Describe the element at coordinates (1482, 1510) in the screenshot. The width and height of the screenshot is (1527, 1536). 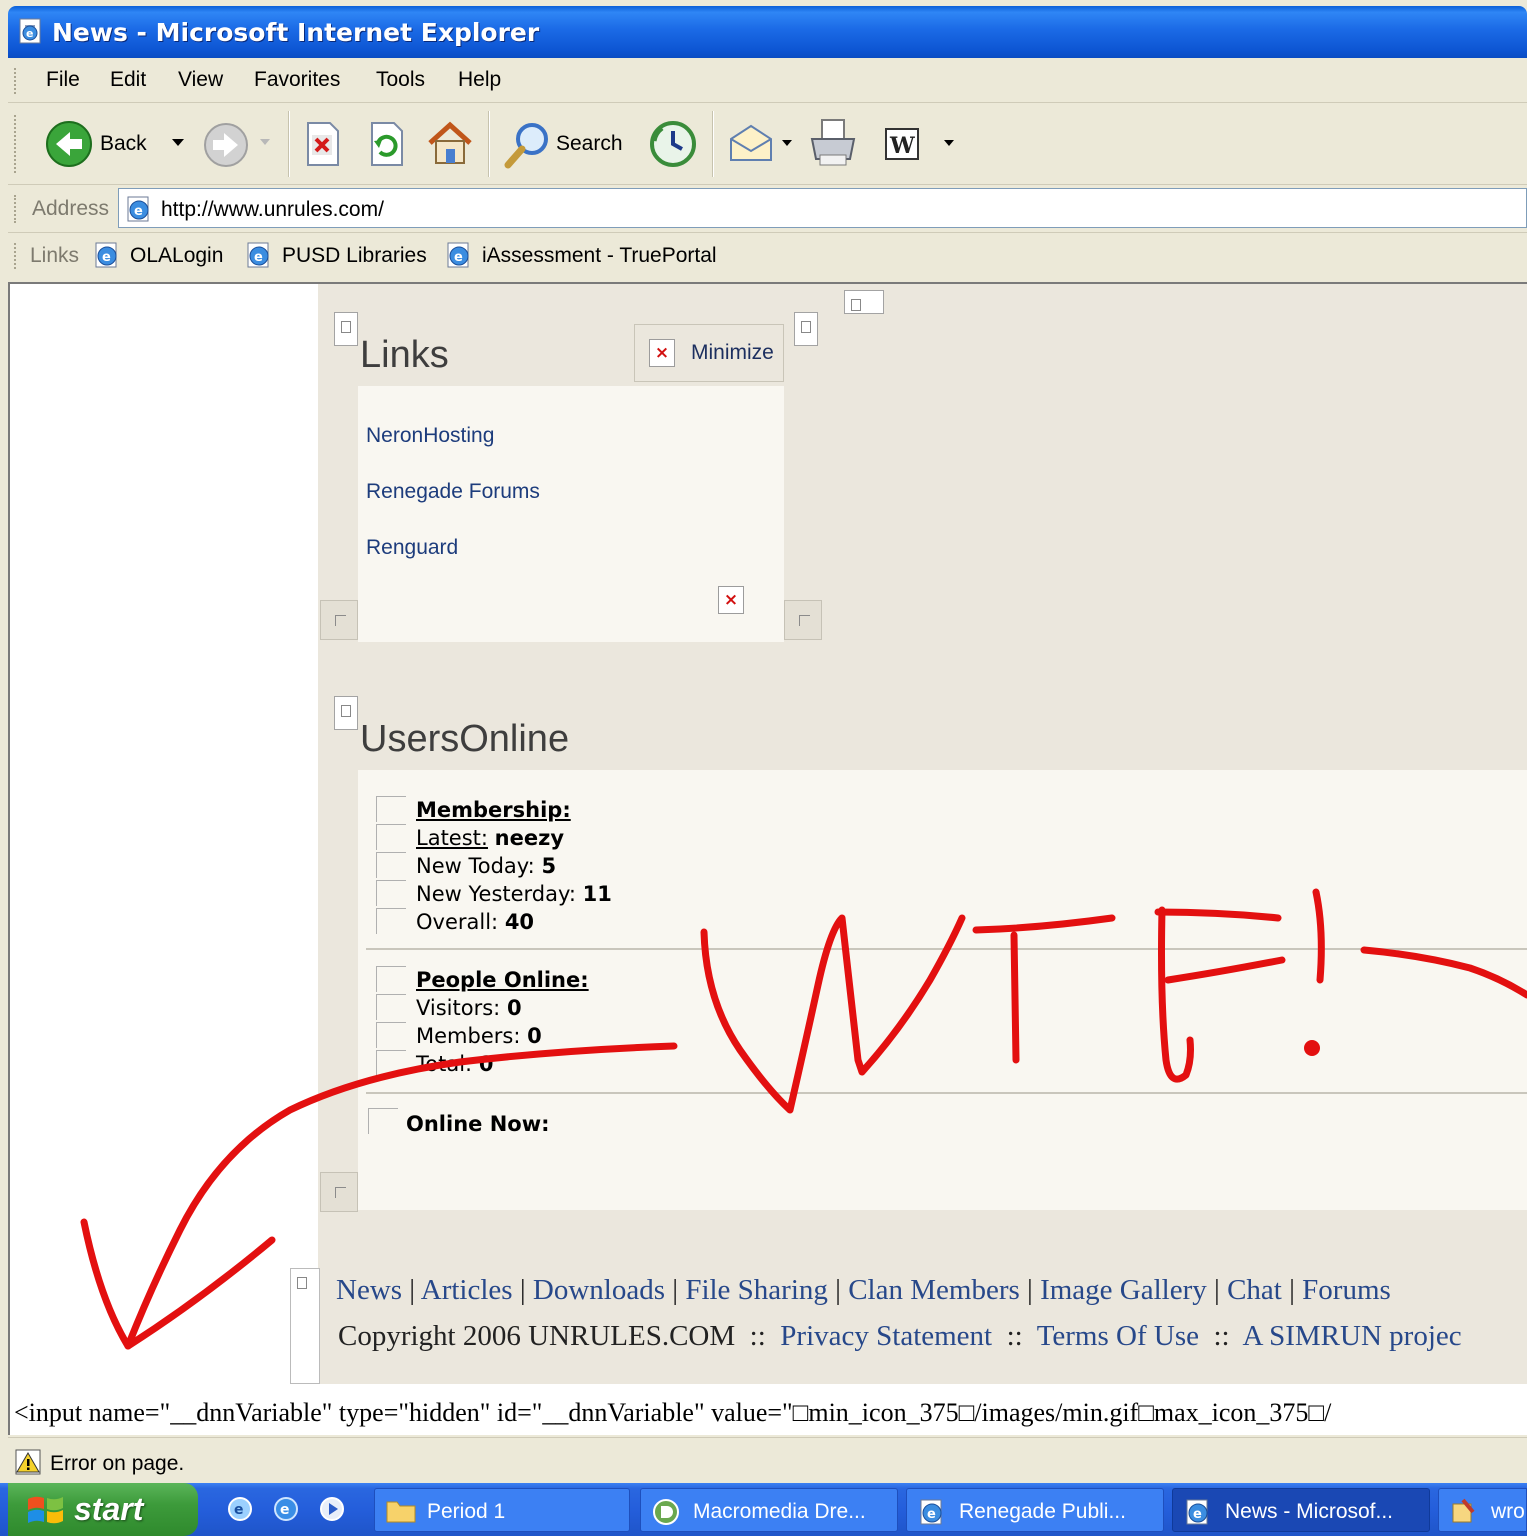
I see `taskbar-item-wro: wro` at that location.